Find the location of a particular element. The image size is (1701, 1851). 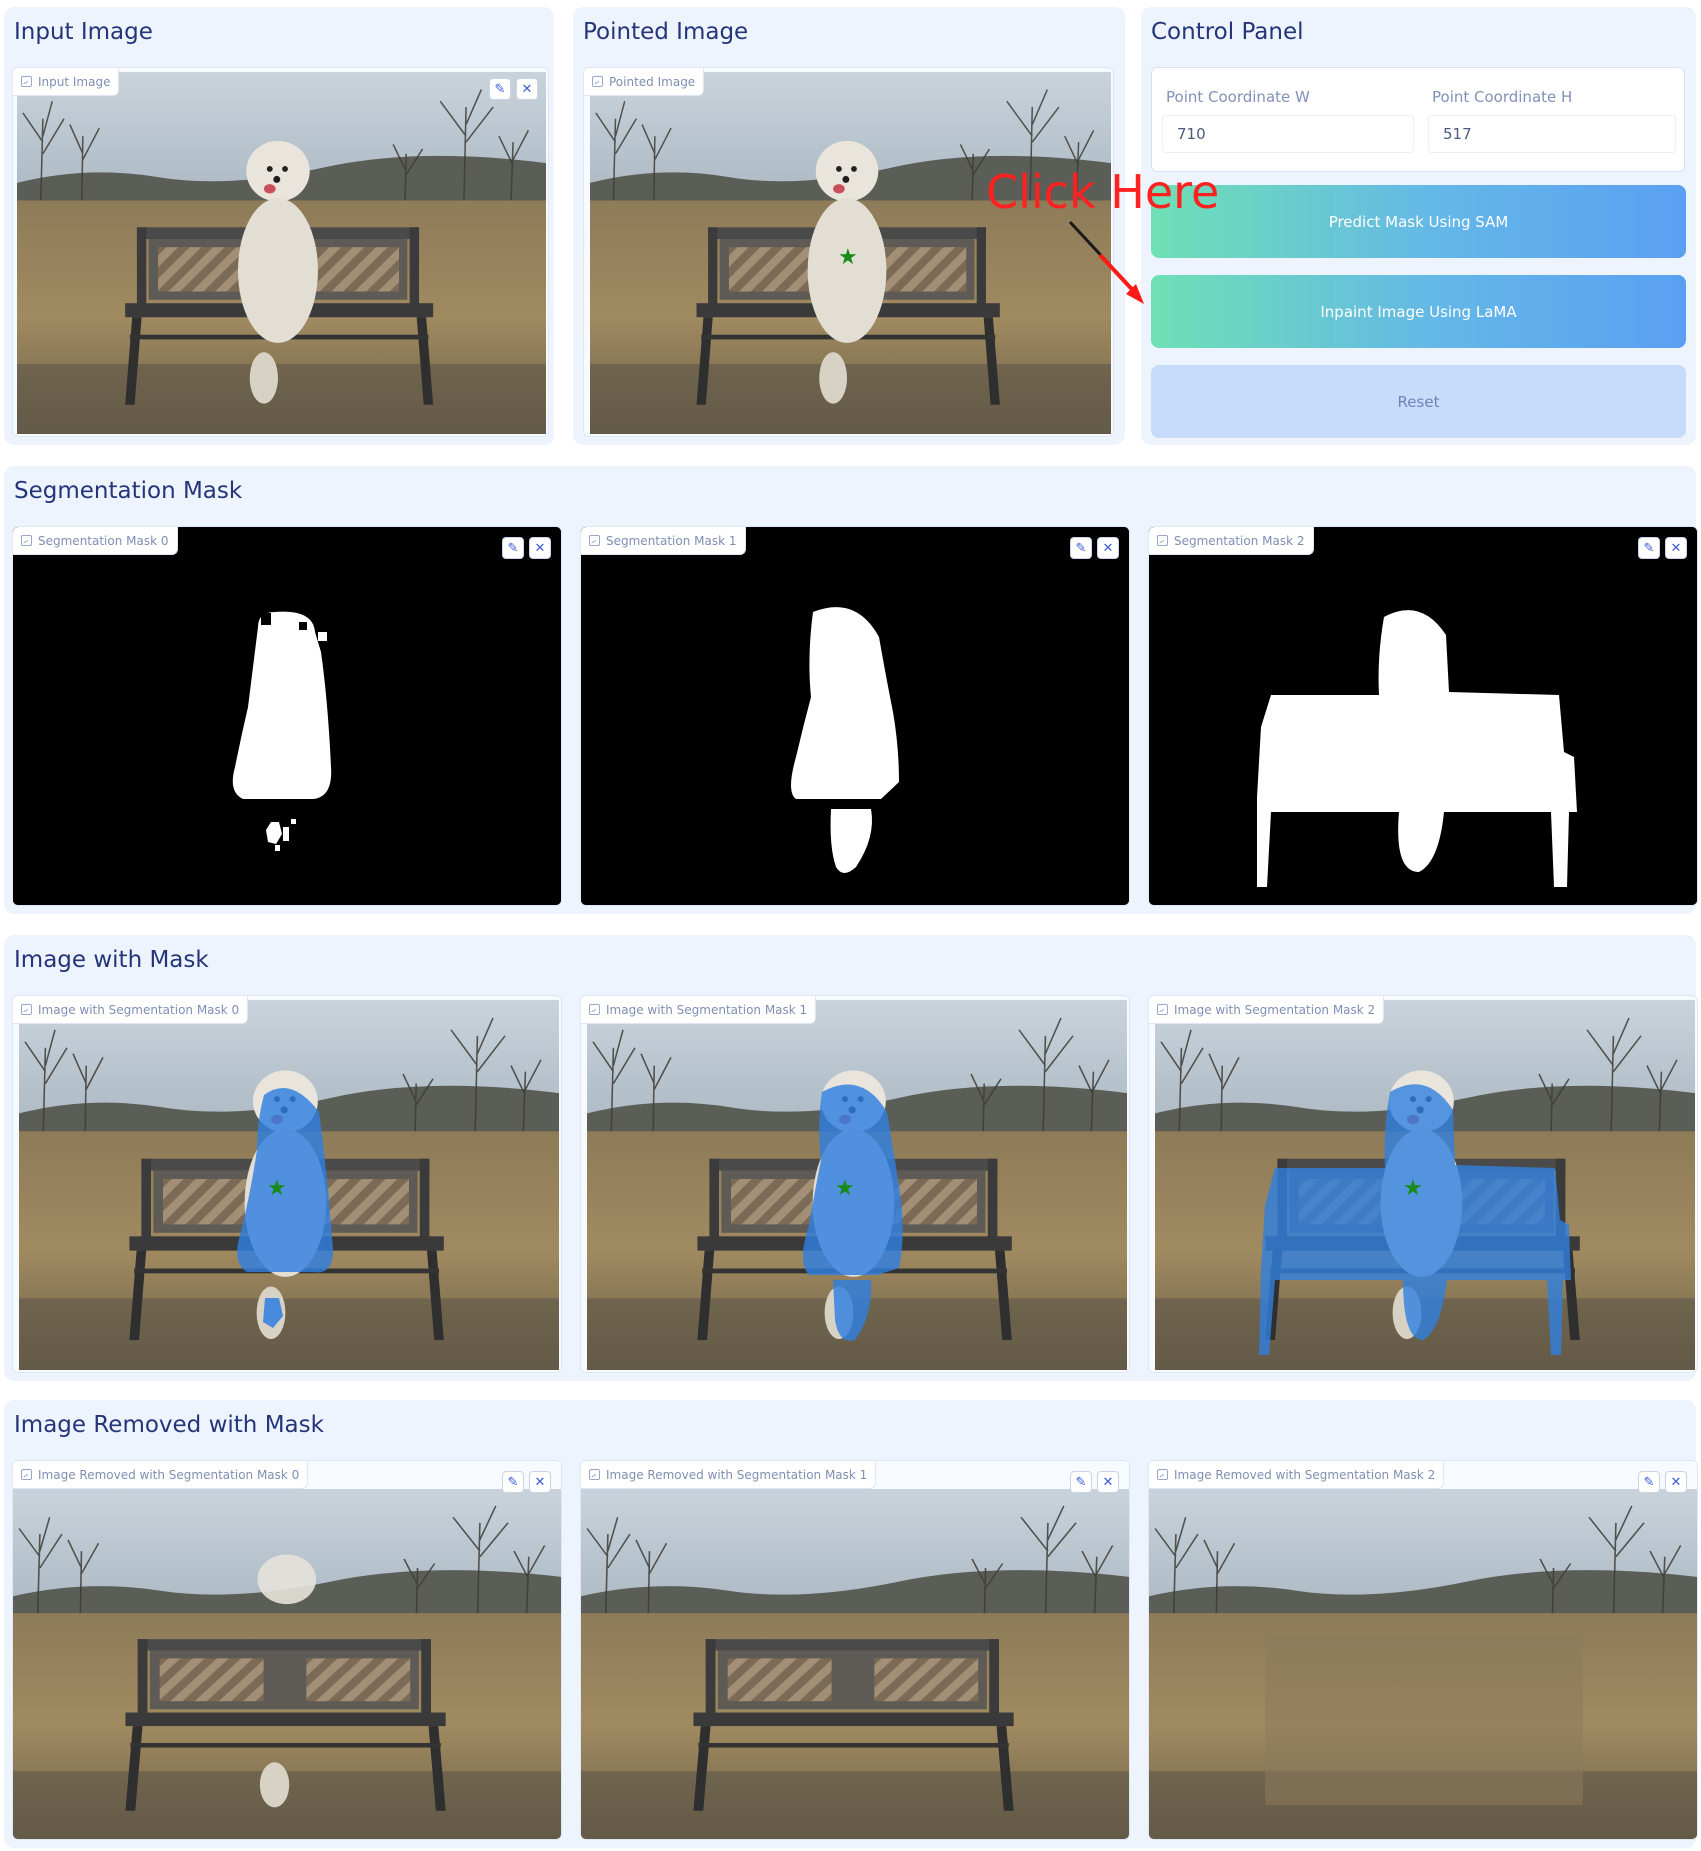

image-with-mask-label: Image with Segmentation Mask 0 is located at coordinates (131, 1010).